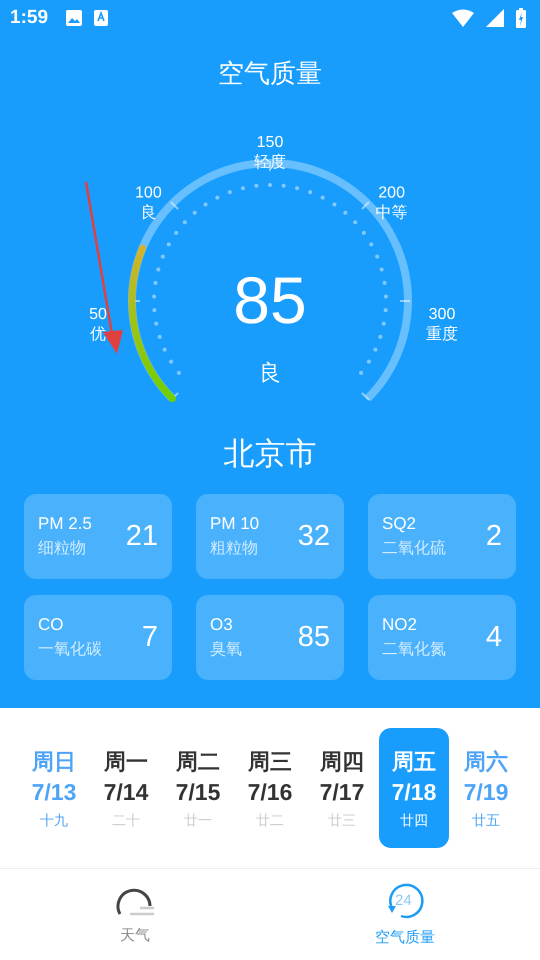 The width and height of the screenshot is (540, 960). Describe the element at coordinates (270, 454) in the screenshot. I see `city-name: 北京市` at that location.